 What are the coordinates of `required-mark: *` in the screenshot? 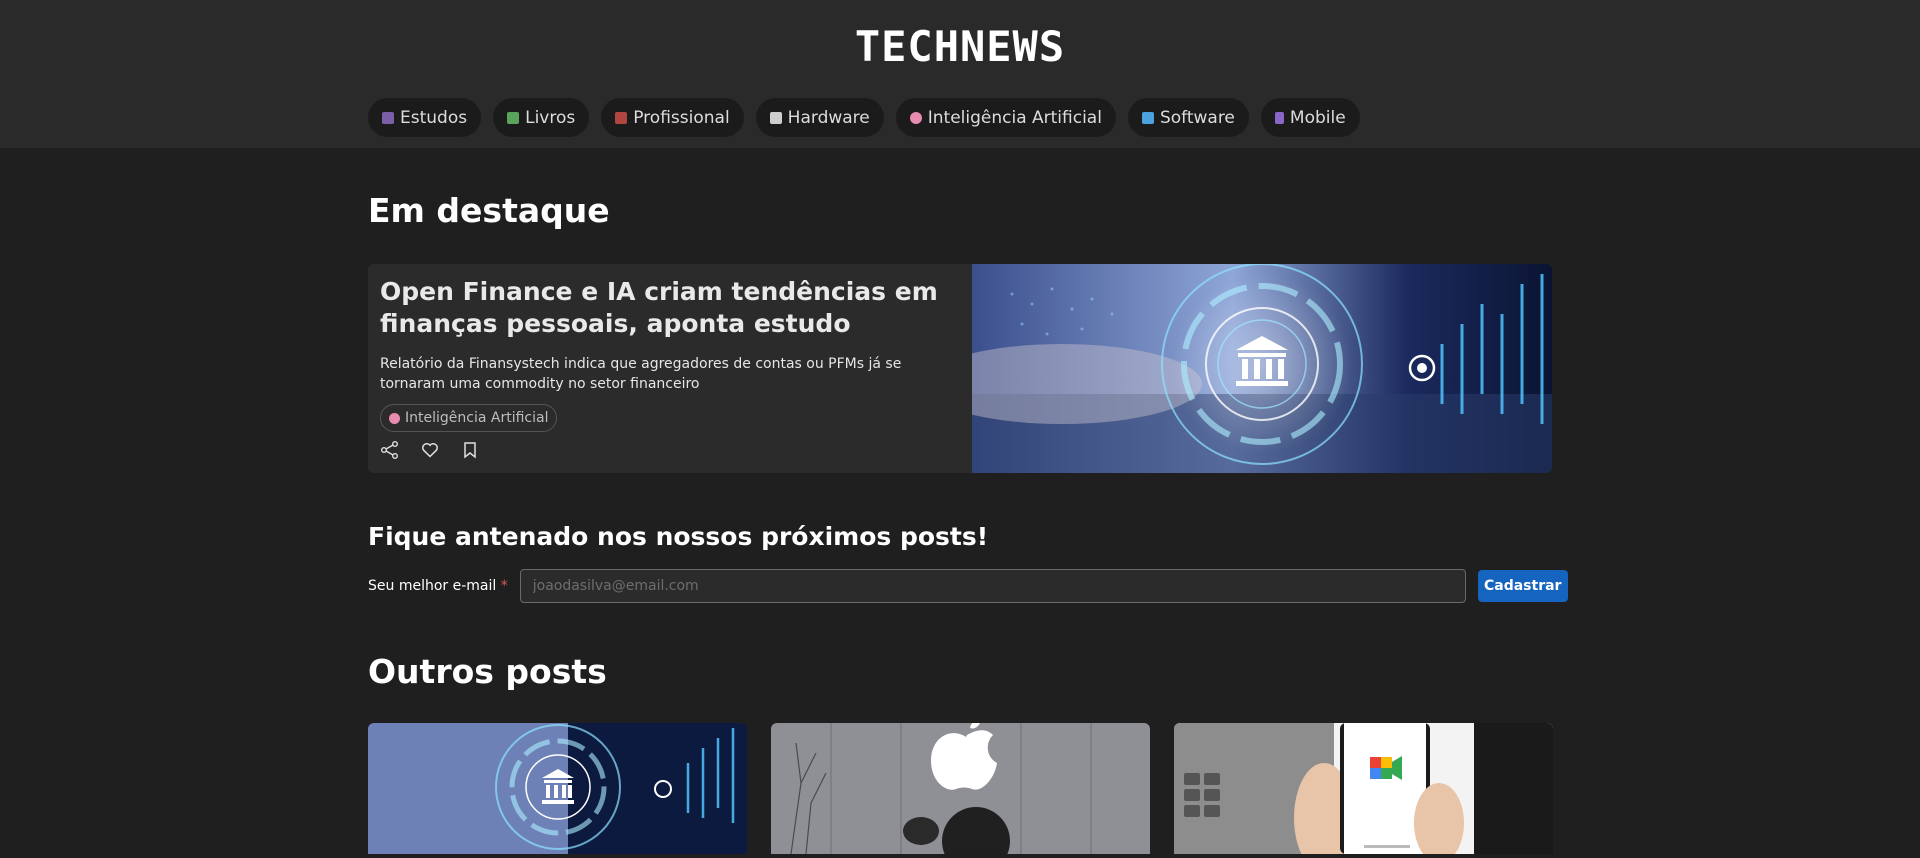 It's located at (504, 586).